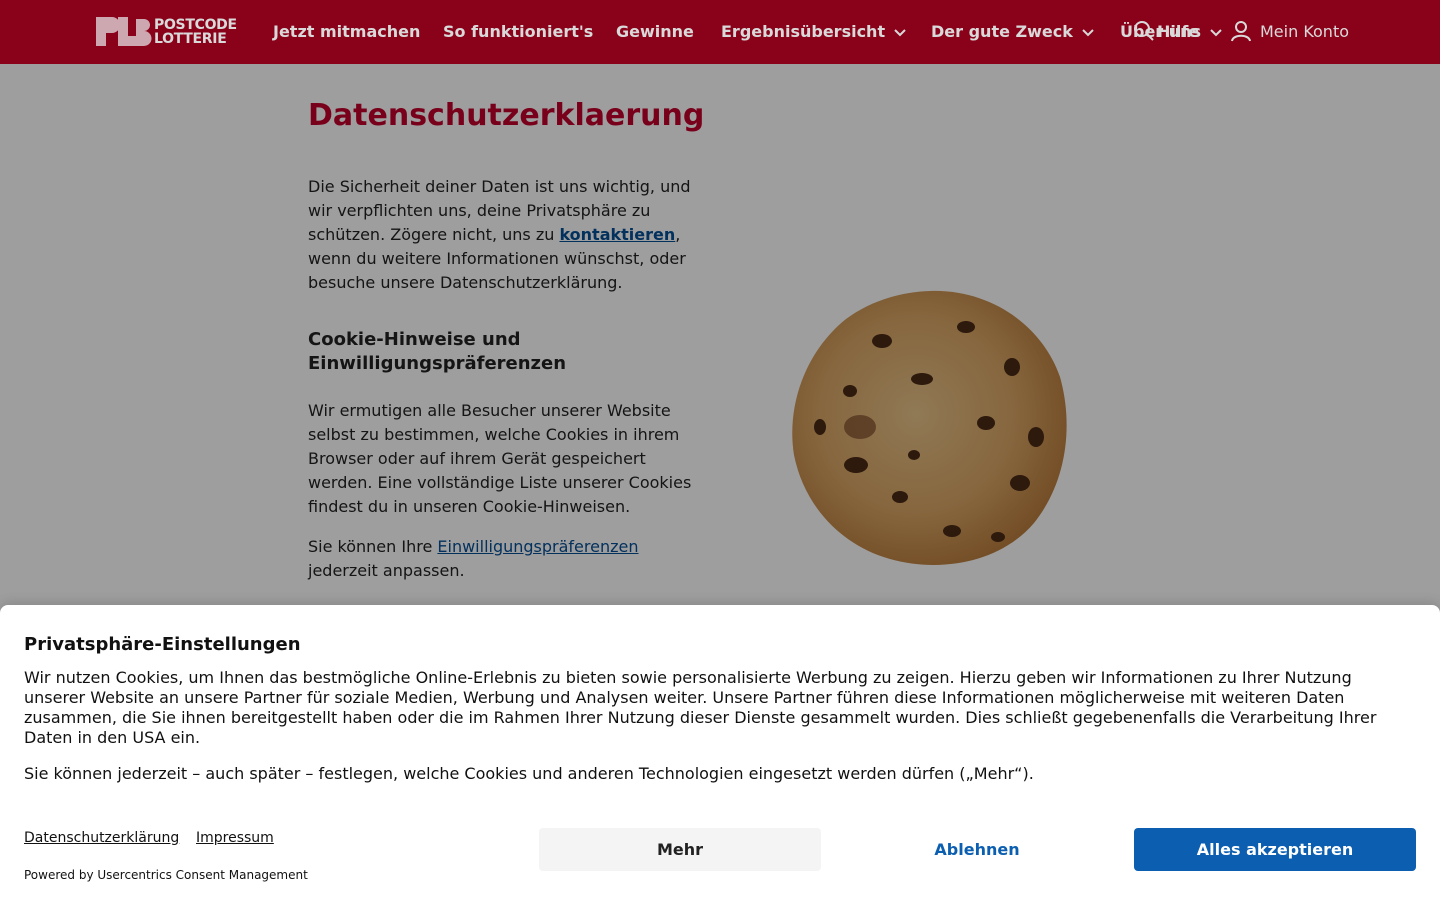 This screenshot has height=900, width=1440. I want to click on nav-der-gute-zweck: Der gute Zweck, so click(1013, 32).